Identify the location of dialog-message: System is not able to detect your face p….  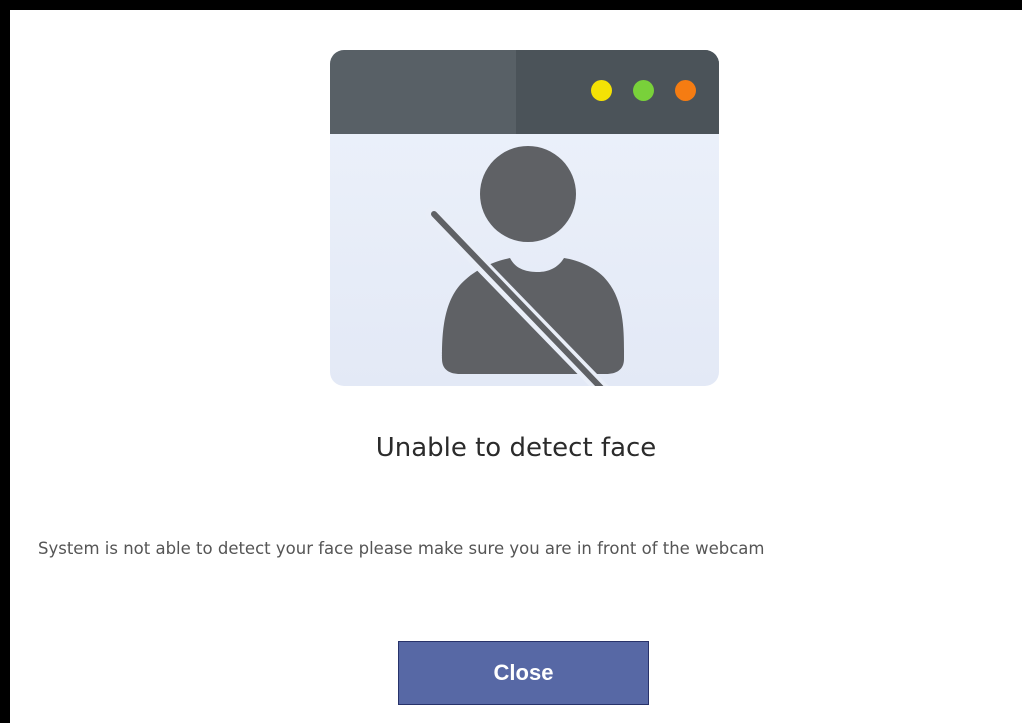
(401, 548).